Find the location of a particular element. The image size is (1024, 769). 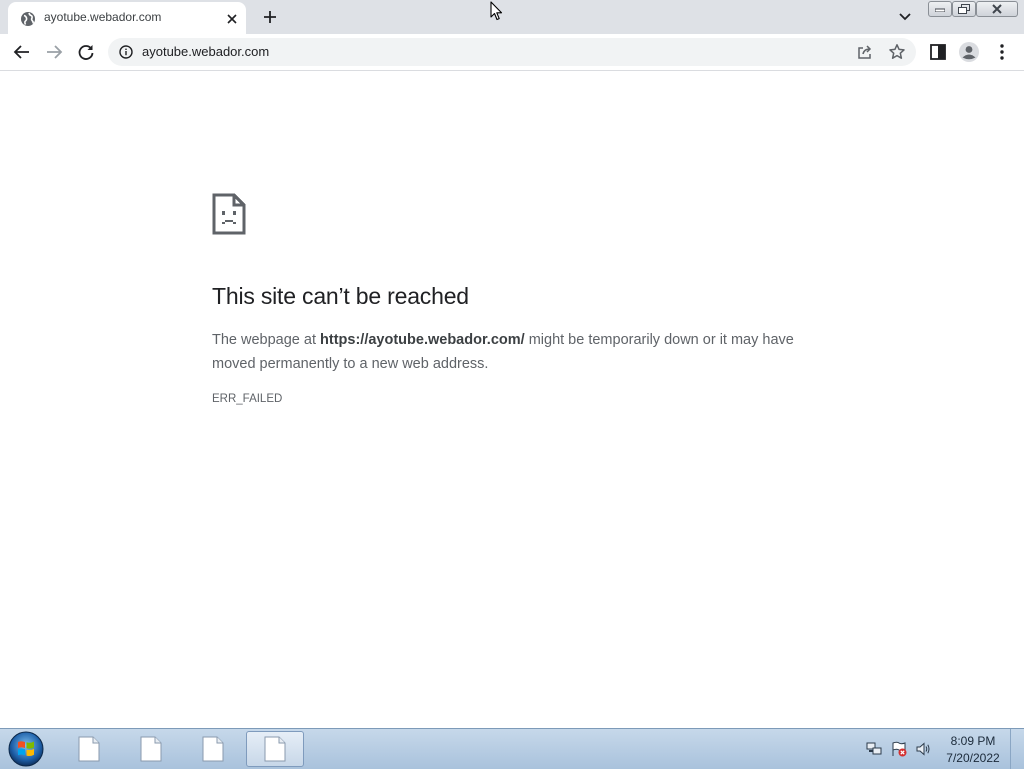

close-window-button is located at coordinates (997, 9).